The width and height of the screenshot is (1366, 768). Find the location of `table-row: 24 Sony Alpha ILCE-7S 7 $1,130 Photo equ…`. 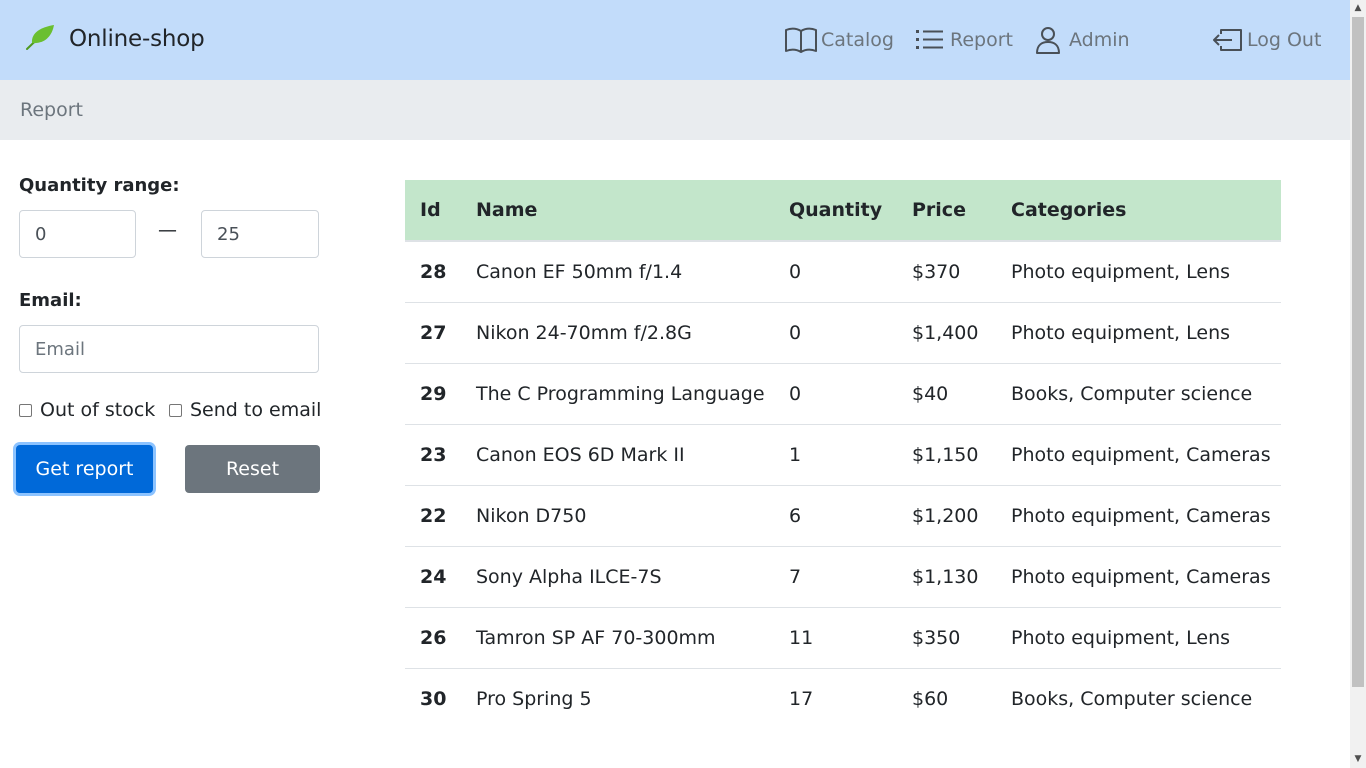

table-row: 24 Sony Alpha ILCE-7S 7 $1,130 Photo equ… is located at coordinates (843, 576).